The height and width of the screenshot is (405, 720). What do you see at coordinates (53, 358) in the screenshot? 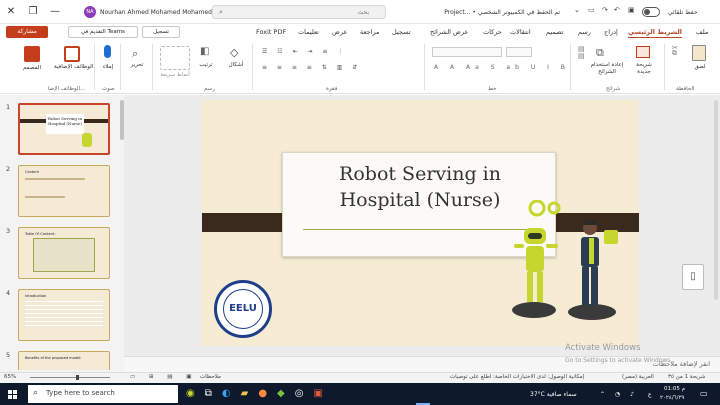
I see `thumbnail-title: Benefits of the proposed model:` at bounding box center [53, 358].